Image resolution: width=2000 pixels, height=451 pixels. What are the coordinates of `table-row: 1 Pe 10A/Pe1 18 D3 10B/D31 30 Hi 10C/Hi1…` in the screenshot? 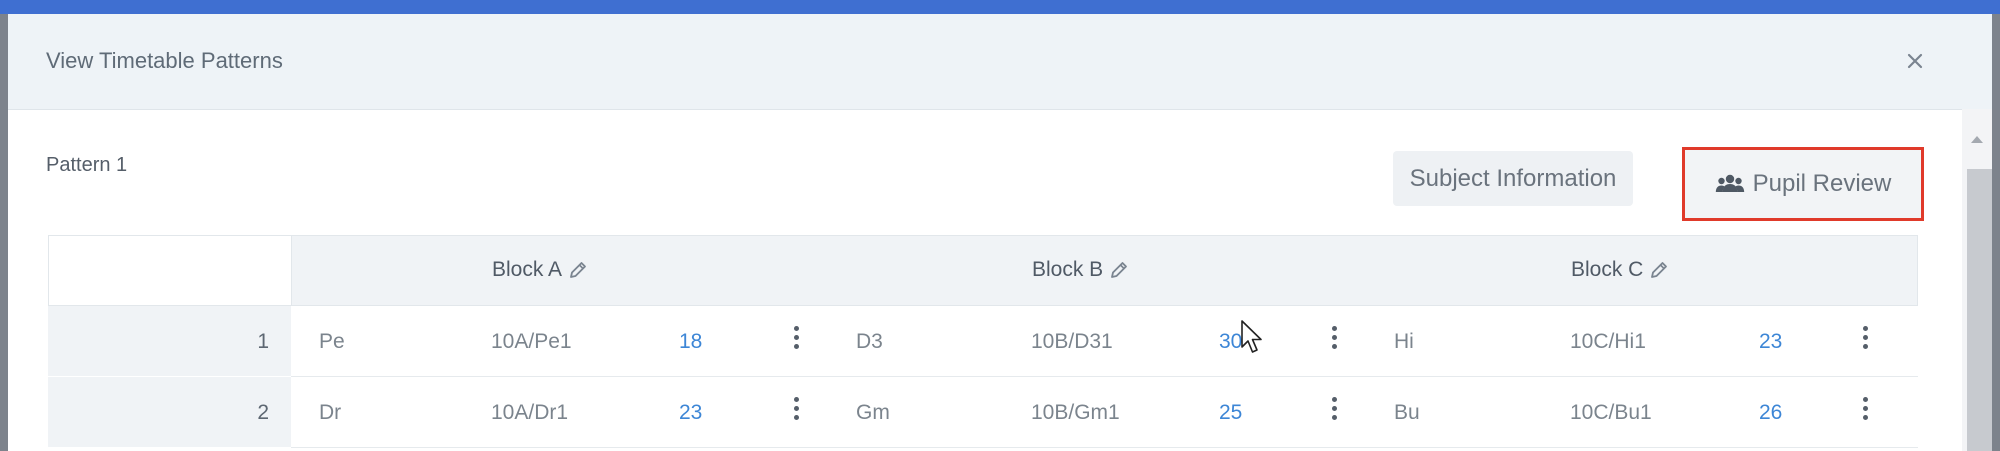 It's located at (983, 341).